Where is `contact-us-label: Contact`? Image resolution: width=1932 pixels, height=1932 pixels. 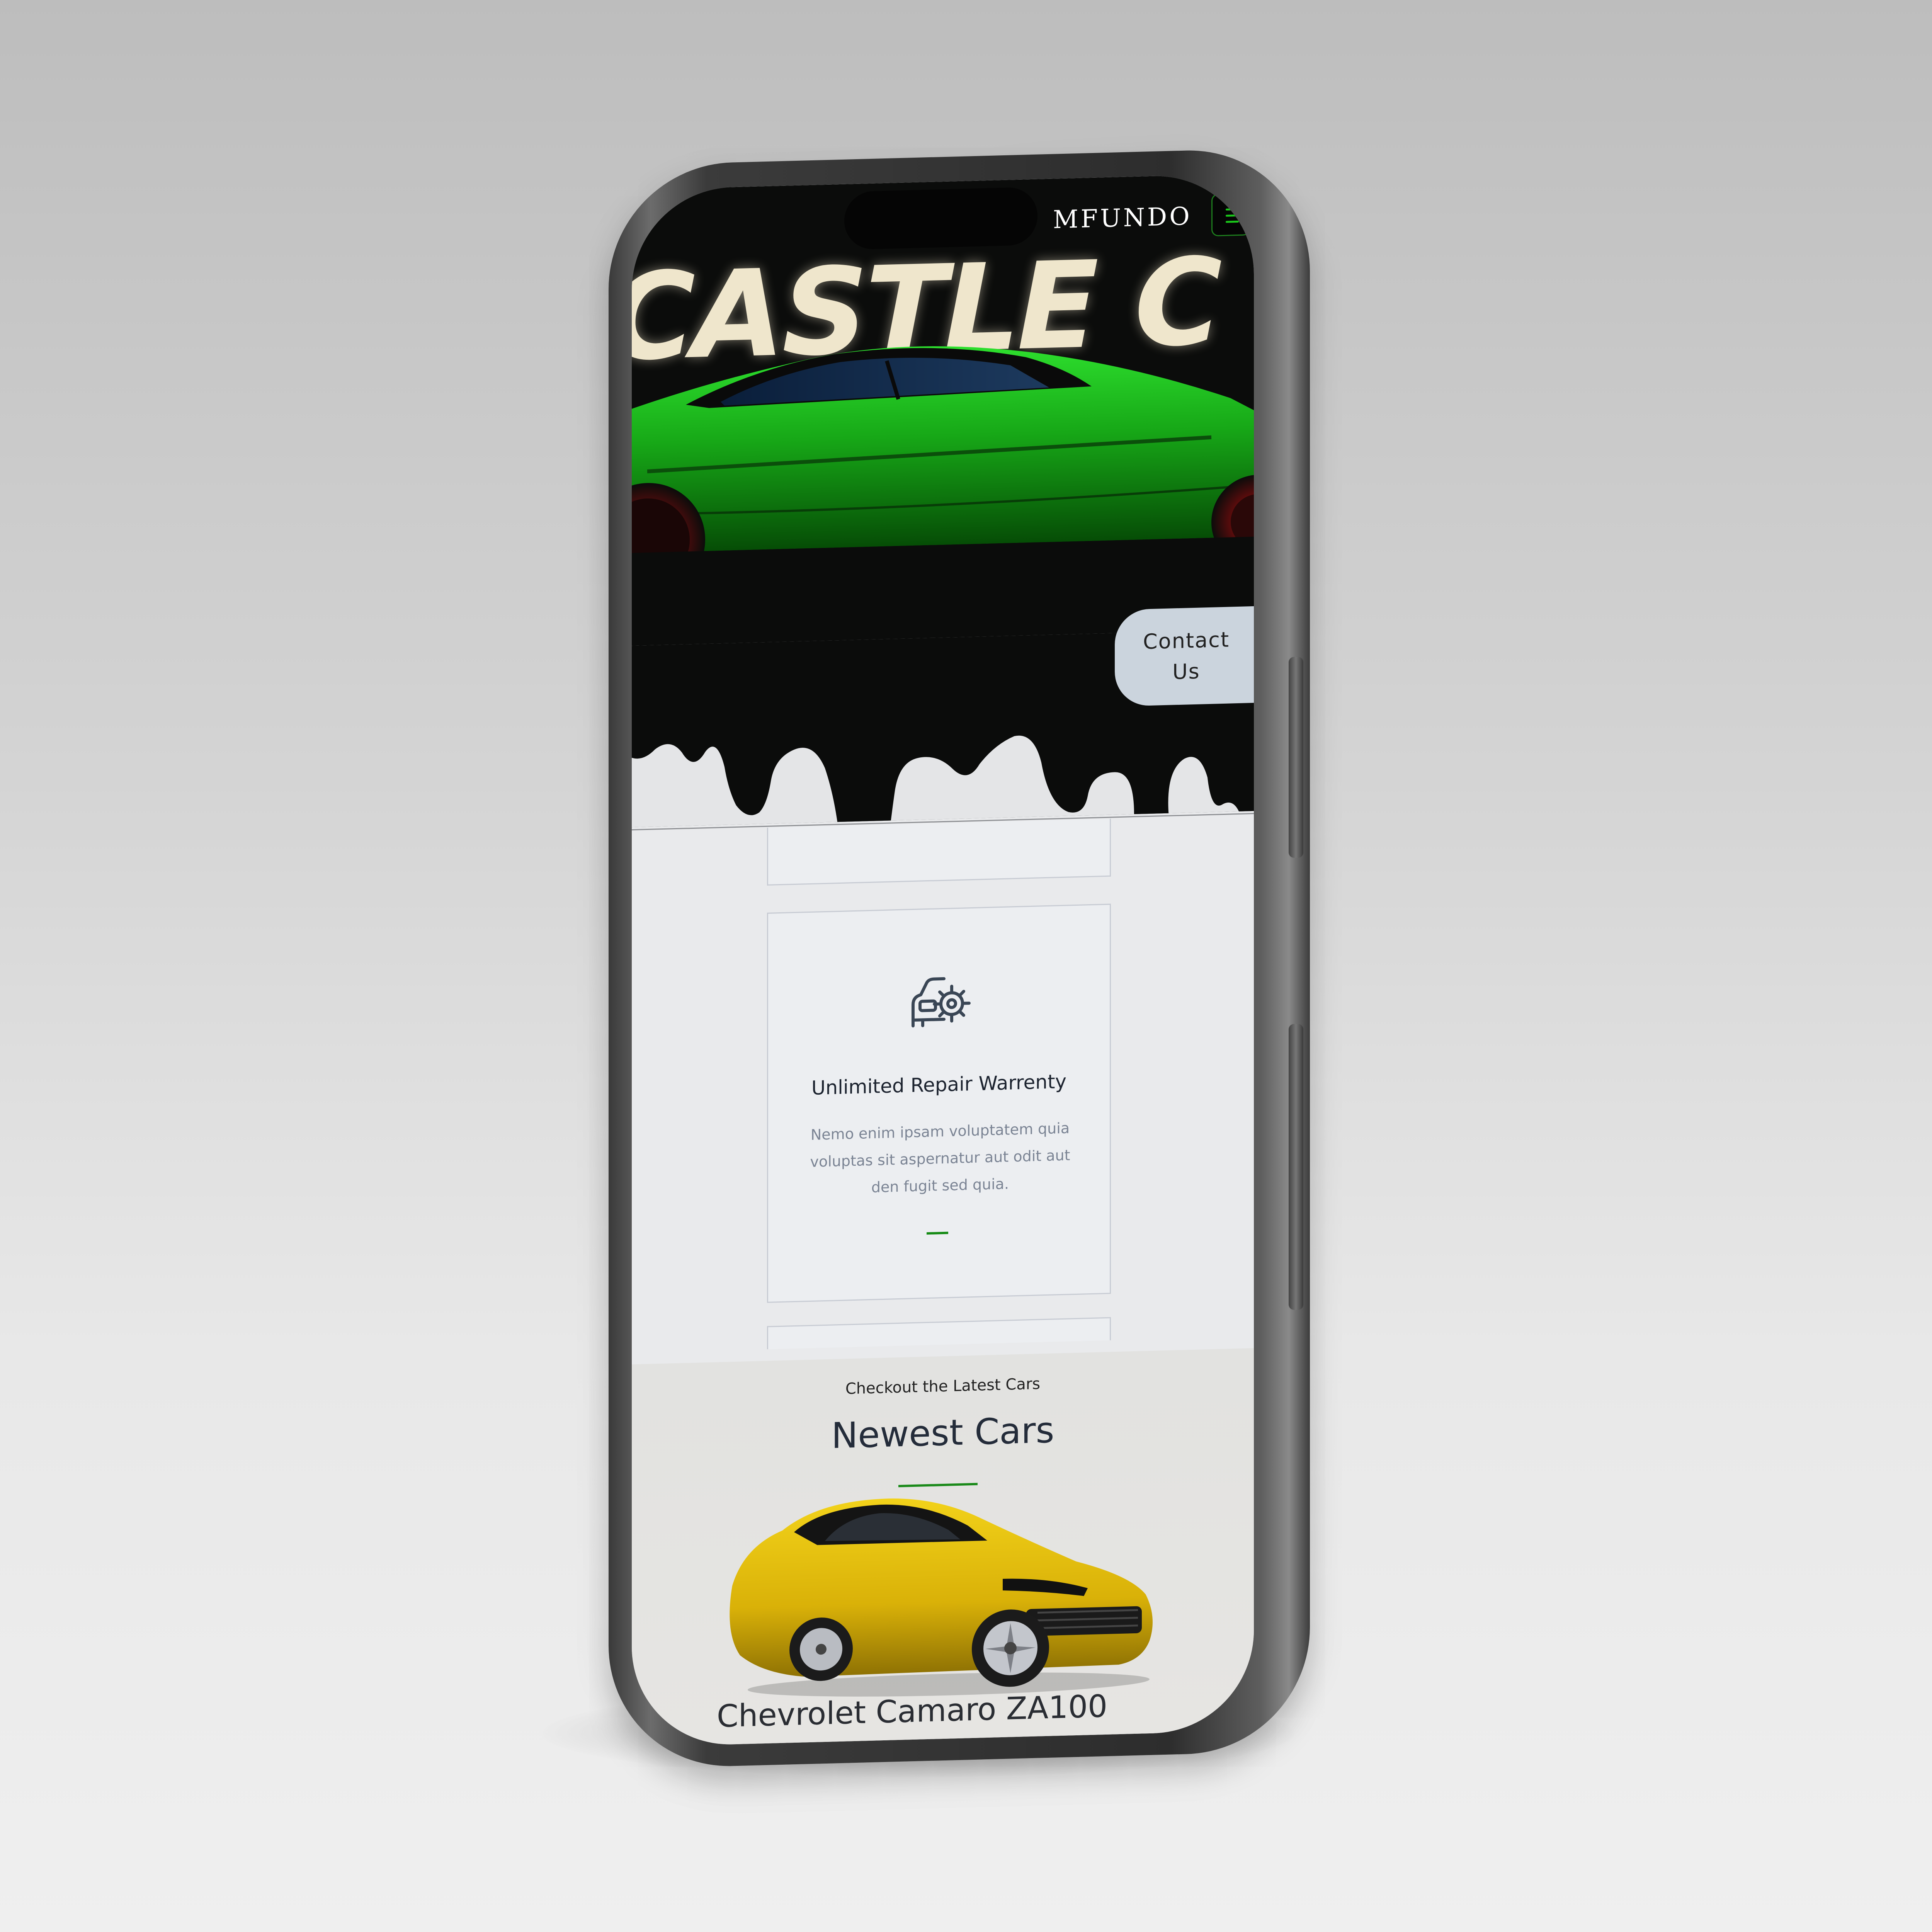
contact-us-label: Contact is located at coordinates (1186, 641).